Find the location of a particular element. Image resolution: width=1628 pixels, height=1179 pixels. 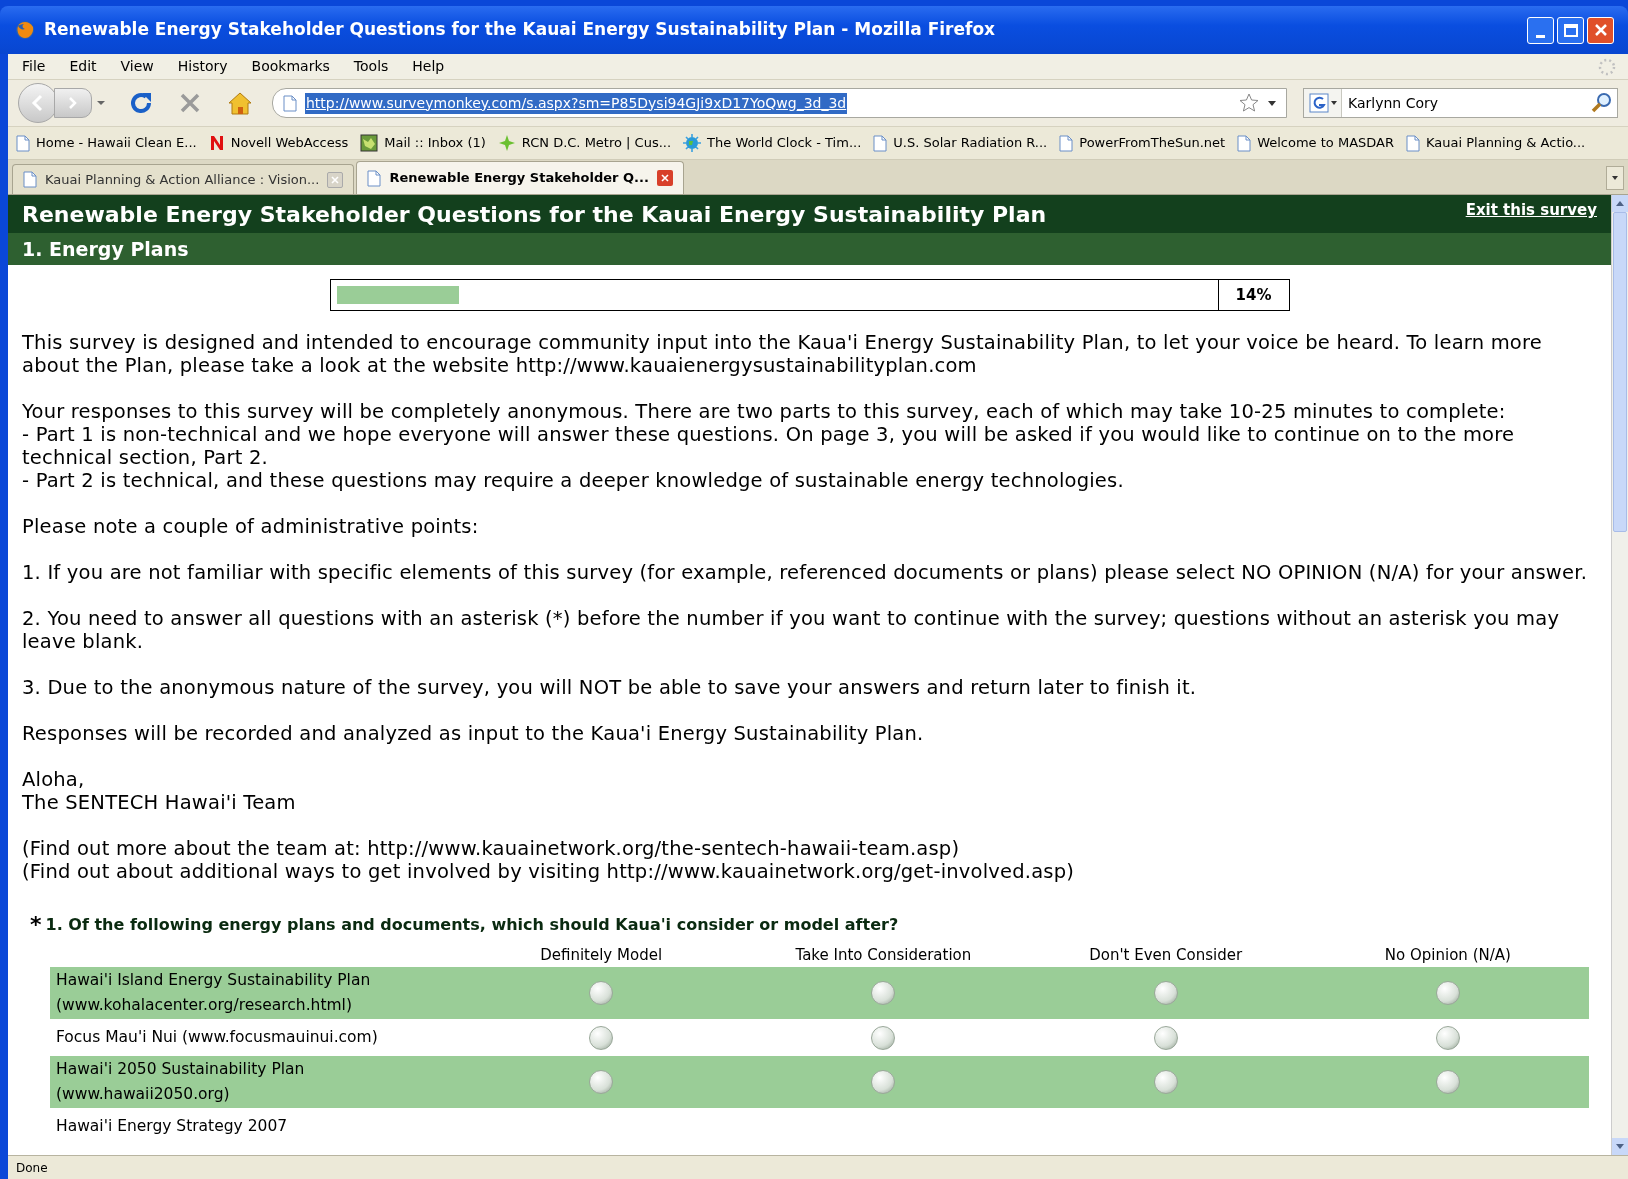

section-title: 1. Energy Plans is located at coordinates (105, 249).